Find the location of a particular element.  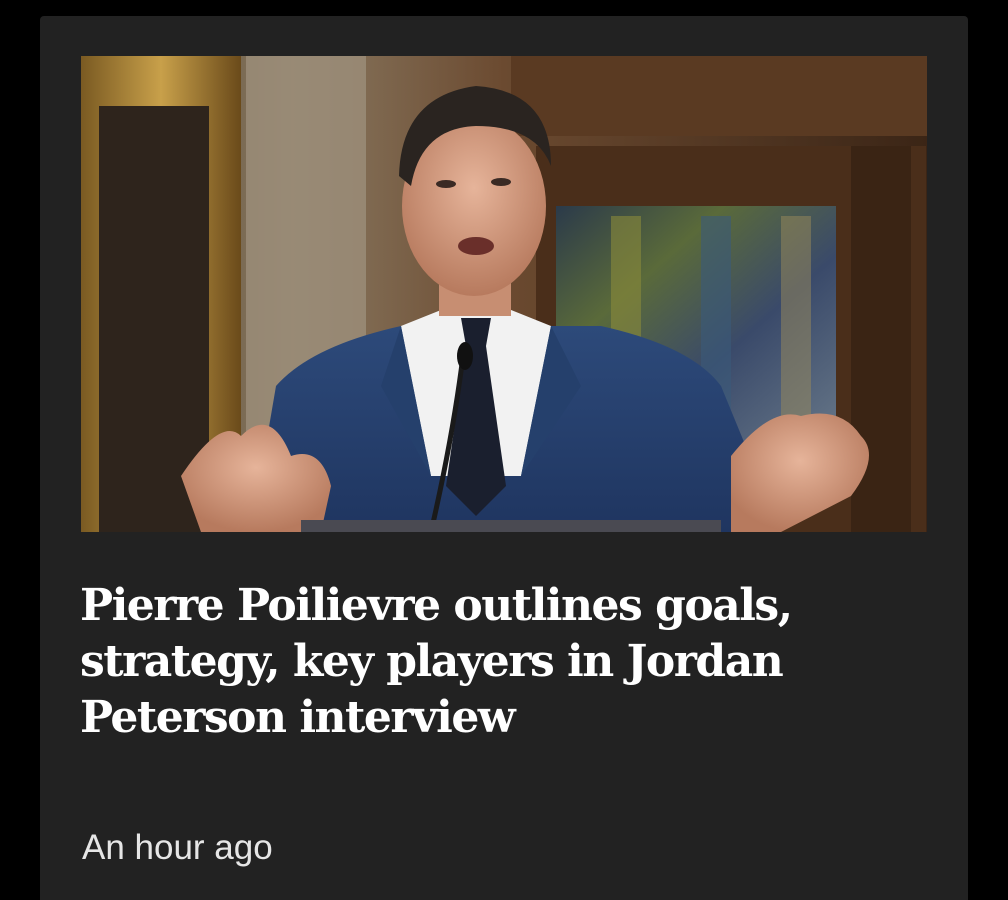

article-timestamp: An hour ago is located at coordinates (177, 847).